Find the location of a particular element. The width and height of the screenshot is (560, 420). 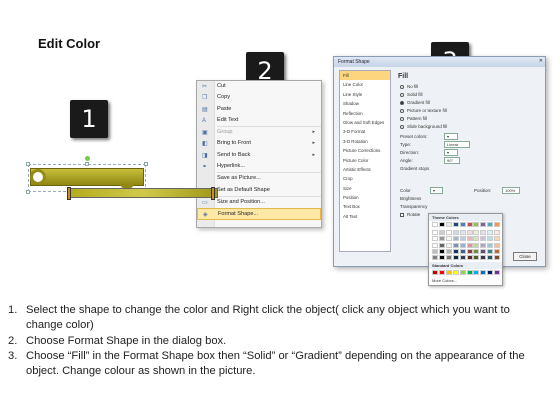

gradient-stop is located at coordinates (213, 193).